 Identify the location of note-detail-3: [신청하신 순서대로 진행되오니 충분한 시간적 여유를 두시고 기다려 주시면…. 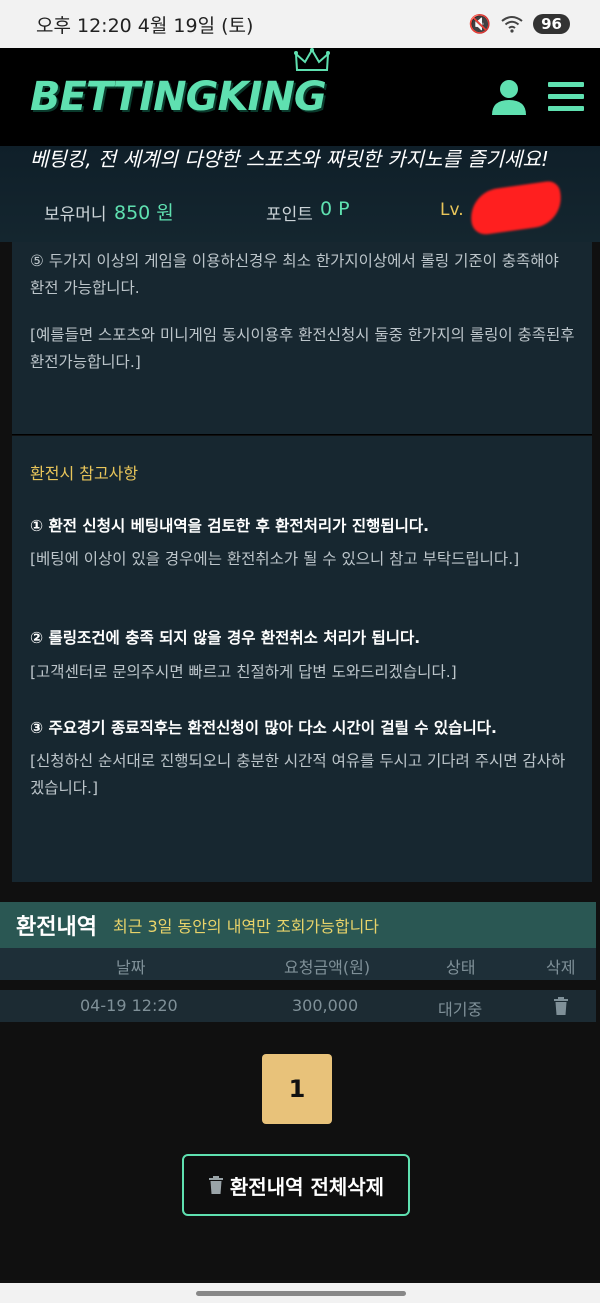
(298, 774).